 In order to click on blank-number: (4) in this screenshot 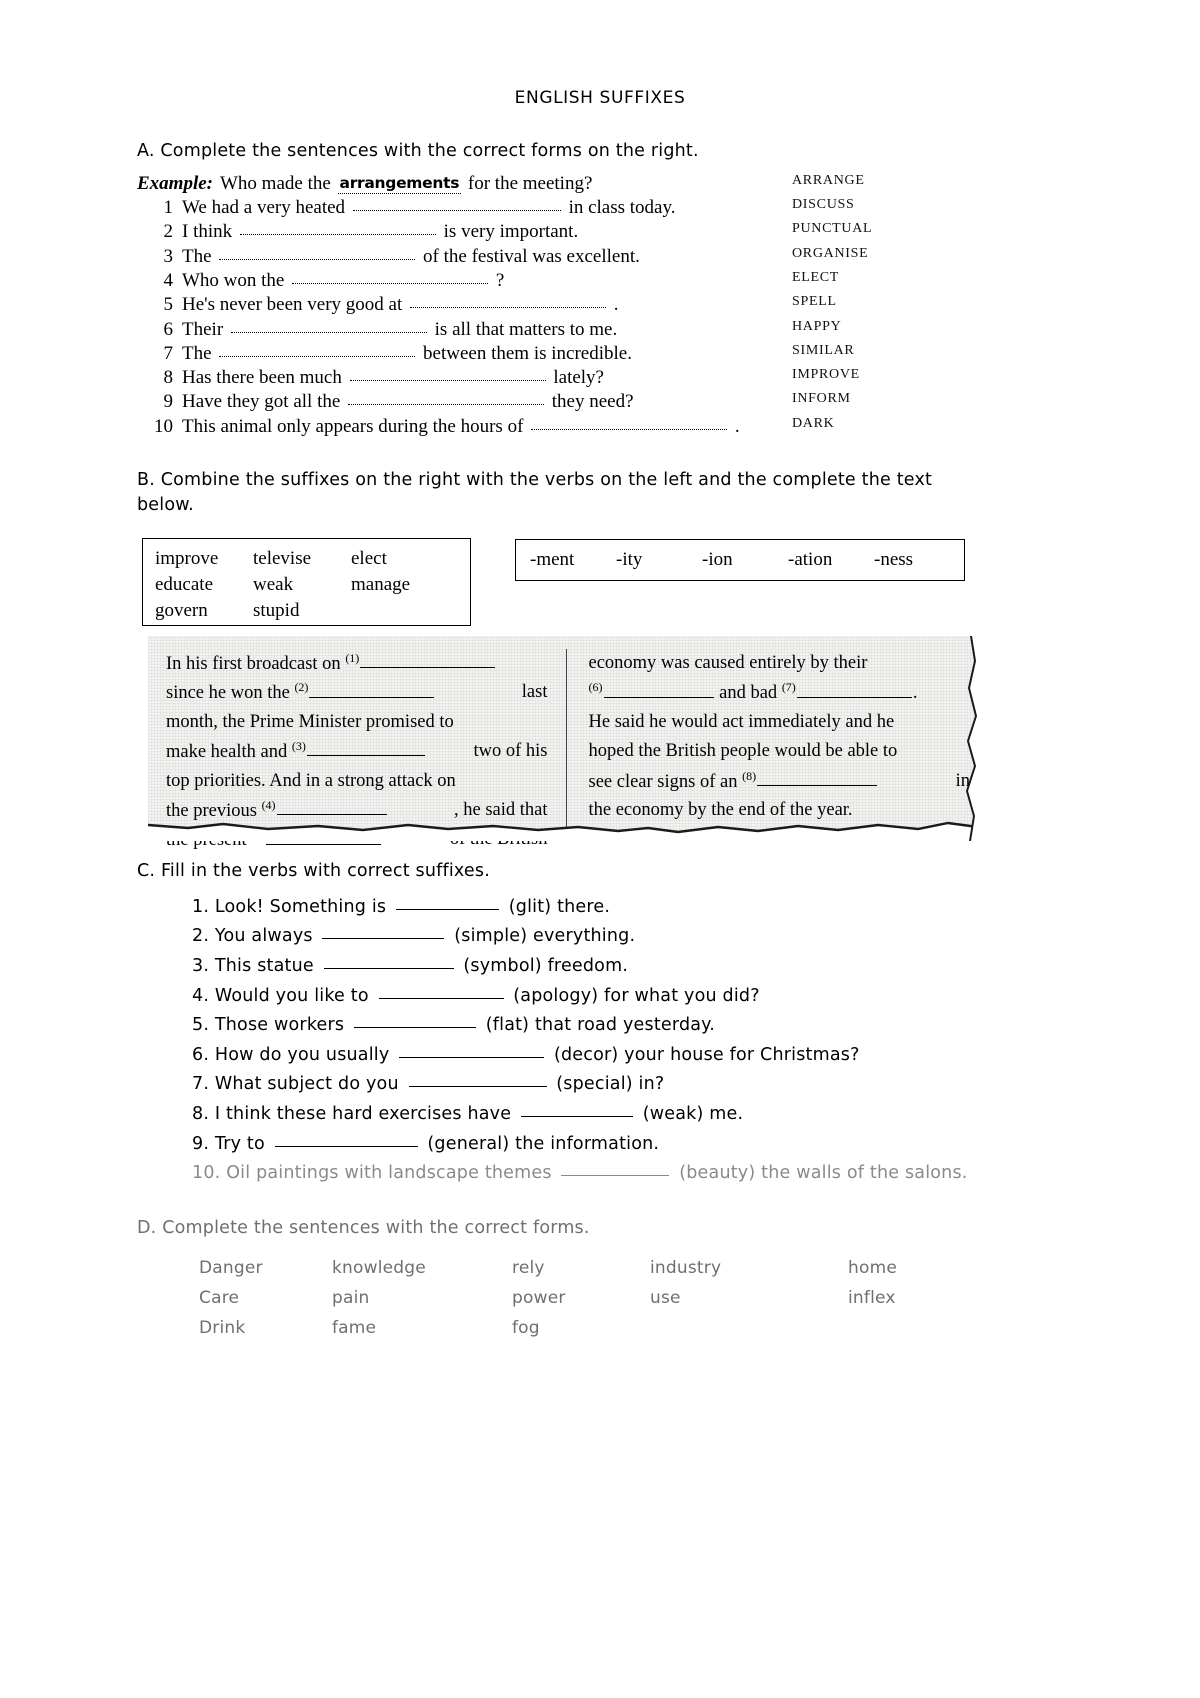, I will do `click(268, 804)`.